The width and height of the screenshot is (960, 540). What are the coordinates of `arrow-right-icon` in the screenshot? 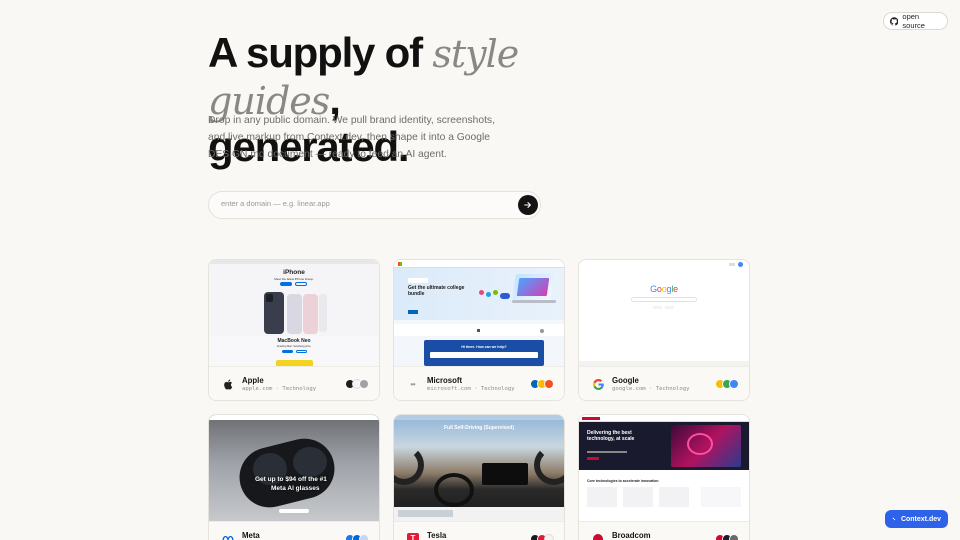 It's located at (527, 205).